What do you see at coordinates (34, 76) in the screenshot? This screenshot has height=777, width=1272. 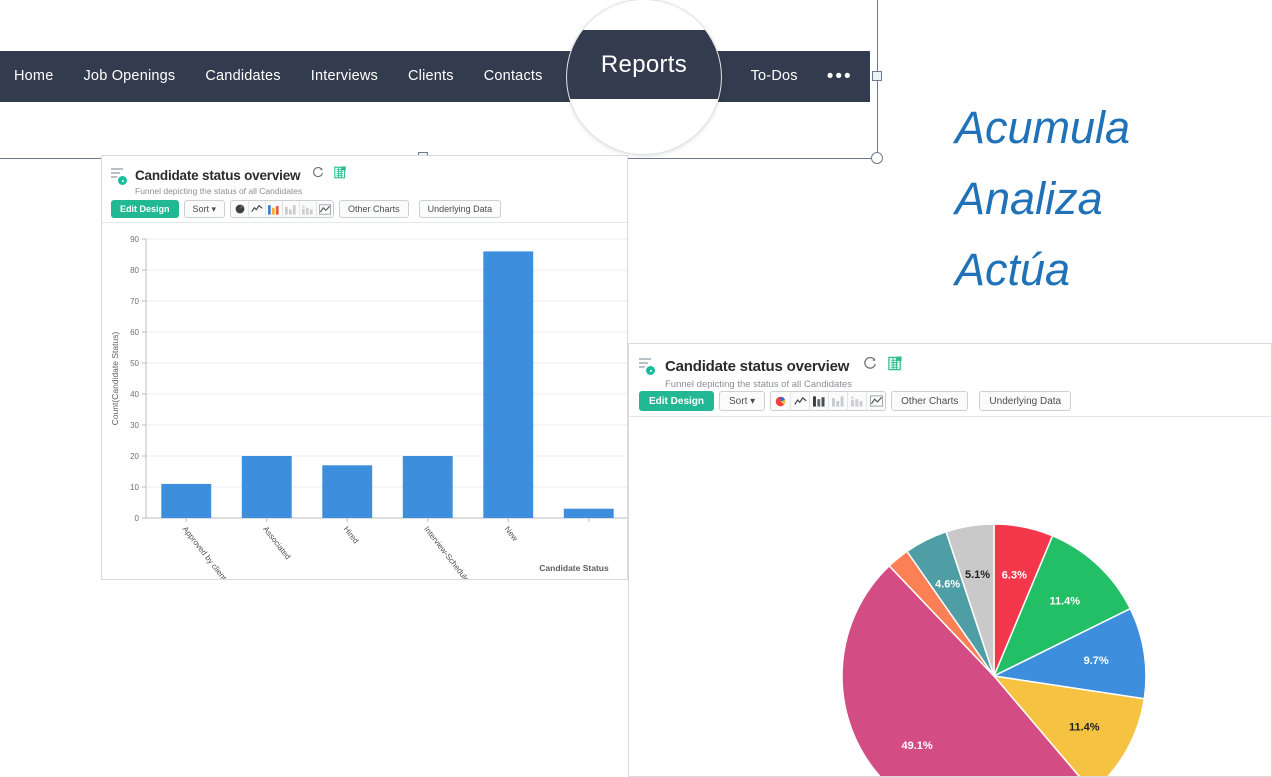 I see `nav-item-home: Home` at bounding box center [34, 76].